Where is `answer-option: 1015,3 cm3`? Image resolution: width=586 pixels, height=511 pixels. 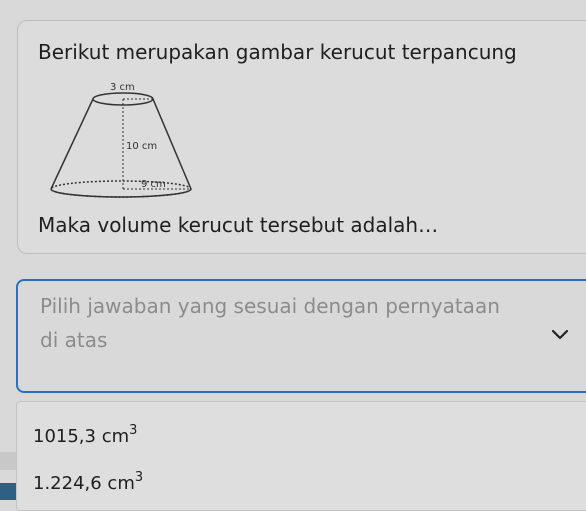
answer-option: 1015,3 cm3 is located at coordinates (85, 435).